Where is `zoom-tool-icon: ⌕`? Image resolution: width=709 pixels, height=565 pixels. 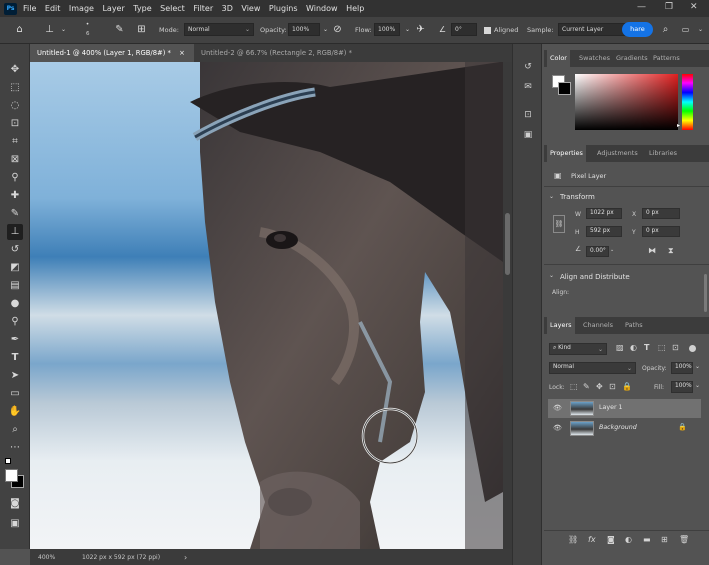
zoom-tool-icon: ⌕ is located at coordinates (15, 430).